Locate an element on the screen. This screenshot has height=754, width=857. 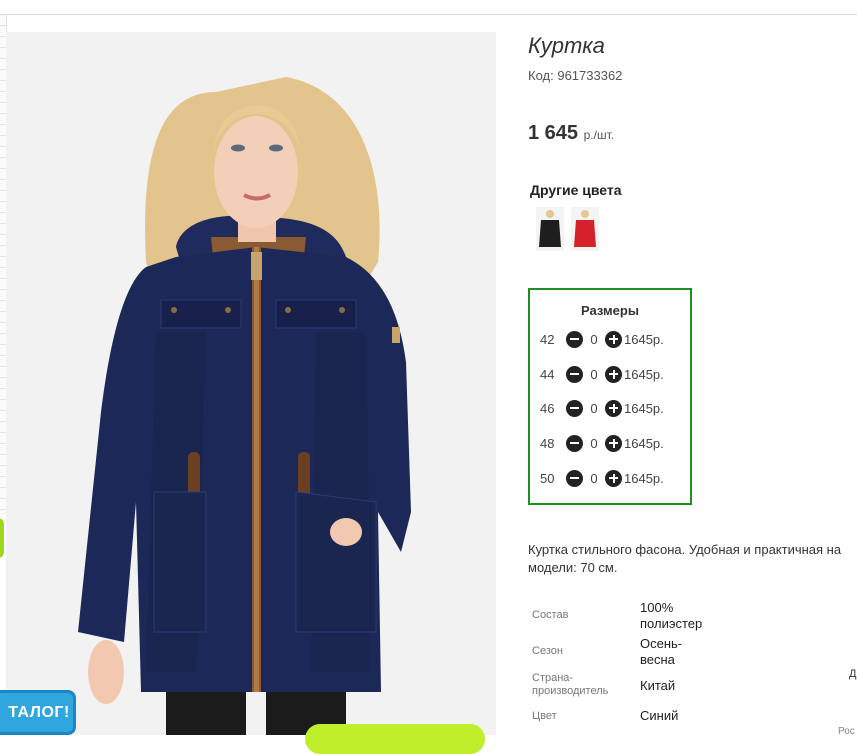
product-price: 1 645 р./шт. is located at coordinates (571, 133).